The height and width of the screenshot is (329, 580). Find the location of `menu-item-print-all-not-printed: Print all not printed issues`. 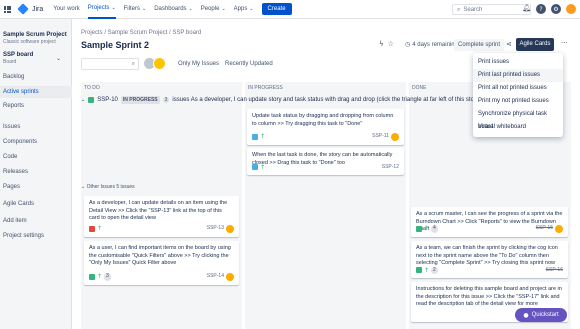

menu-item-print-all-not-printed: Print all not printed issues is located at coordinates (518, 88).